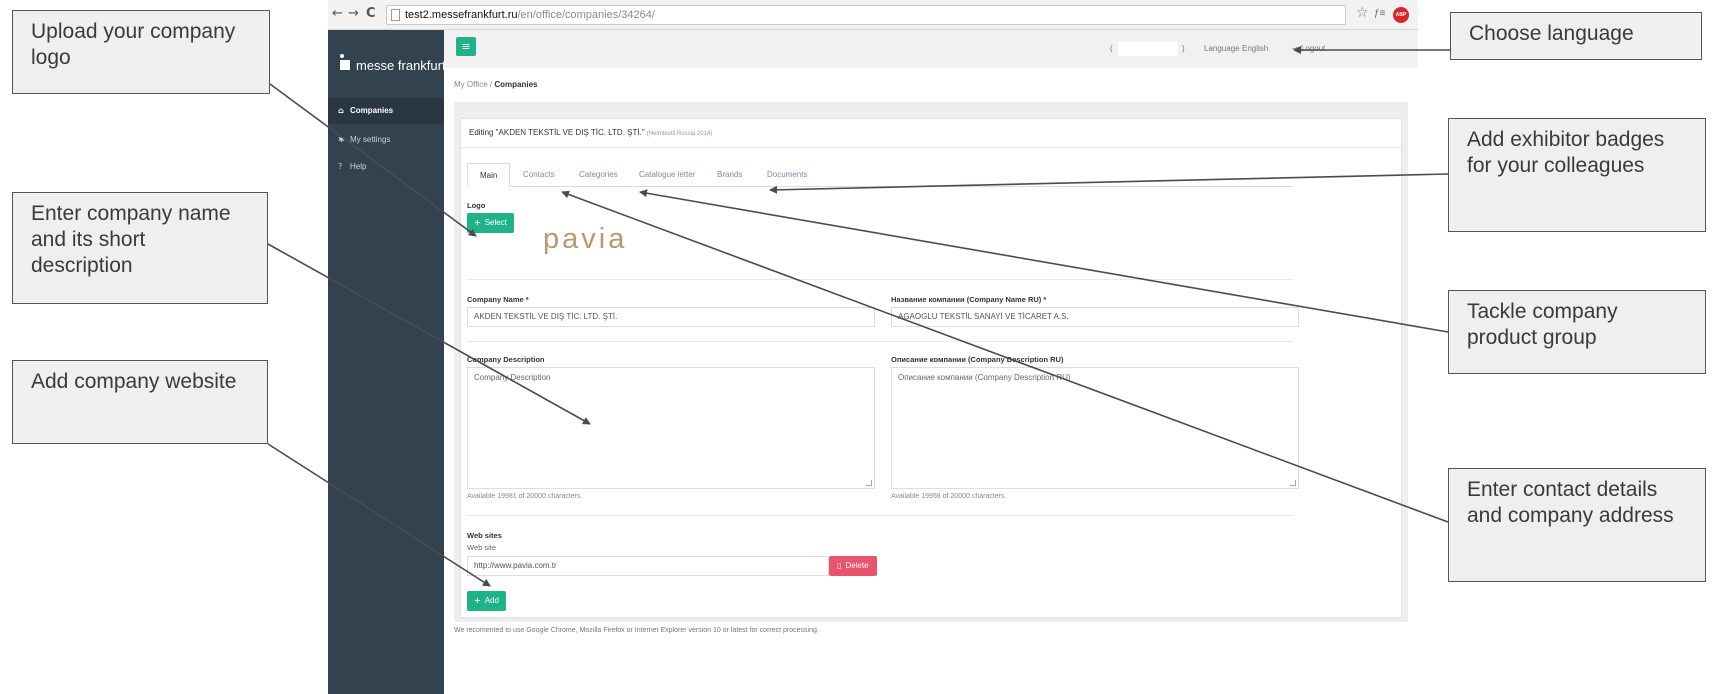  I want to click on arrow-upload-logo, so click(373, 160).